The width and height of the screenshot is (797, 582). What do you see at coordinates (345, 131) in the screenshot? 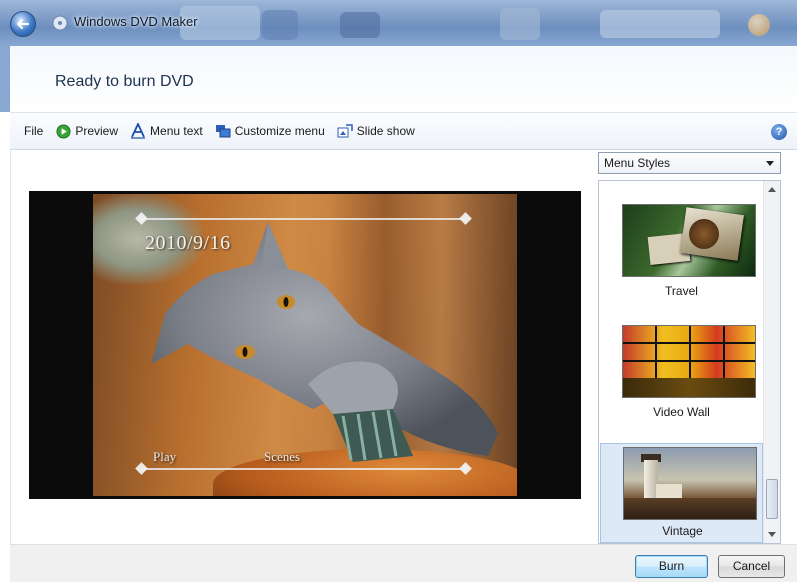
I see `slideshow-icon` at bounding box center [345, 131].